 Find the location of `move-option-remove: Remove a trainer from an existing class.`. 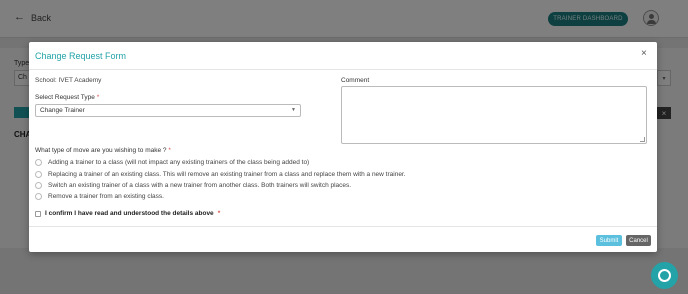

move-option-remove: Remove a trainer from an existing class. is located at coordinates (99, 196).